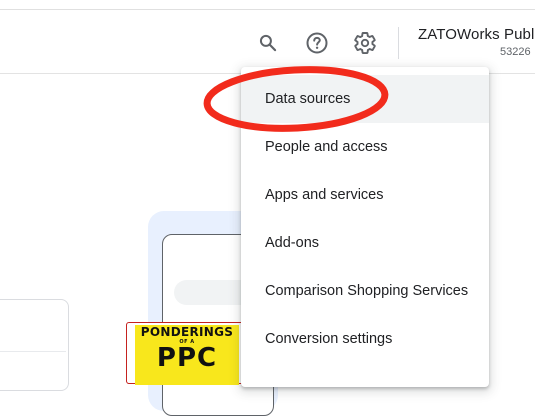 This screenshot has width=535, height=416. Describe the element at coordinates (365, 243) in the screenshot. I see `menu-item-add-ons: Add-ons` at that location.